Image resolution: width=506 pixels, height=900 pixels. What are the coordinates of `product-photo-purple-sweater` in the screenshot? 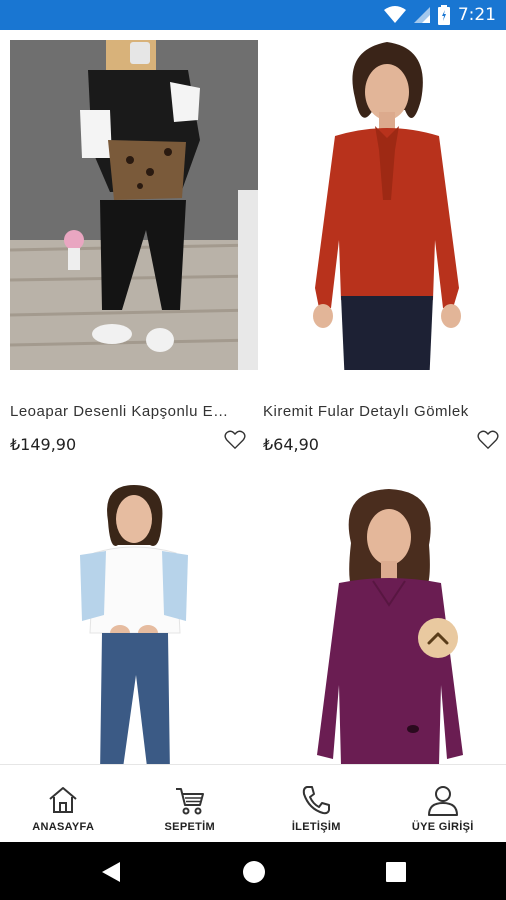 It's located at (384, 624).